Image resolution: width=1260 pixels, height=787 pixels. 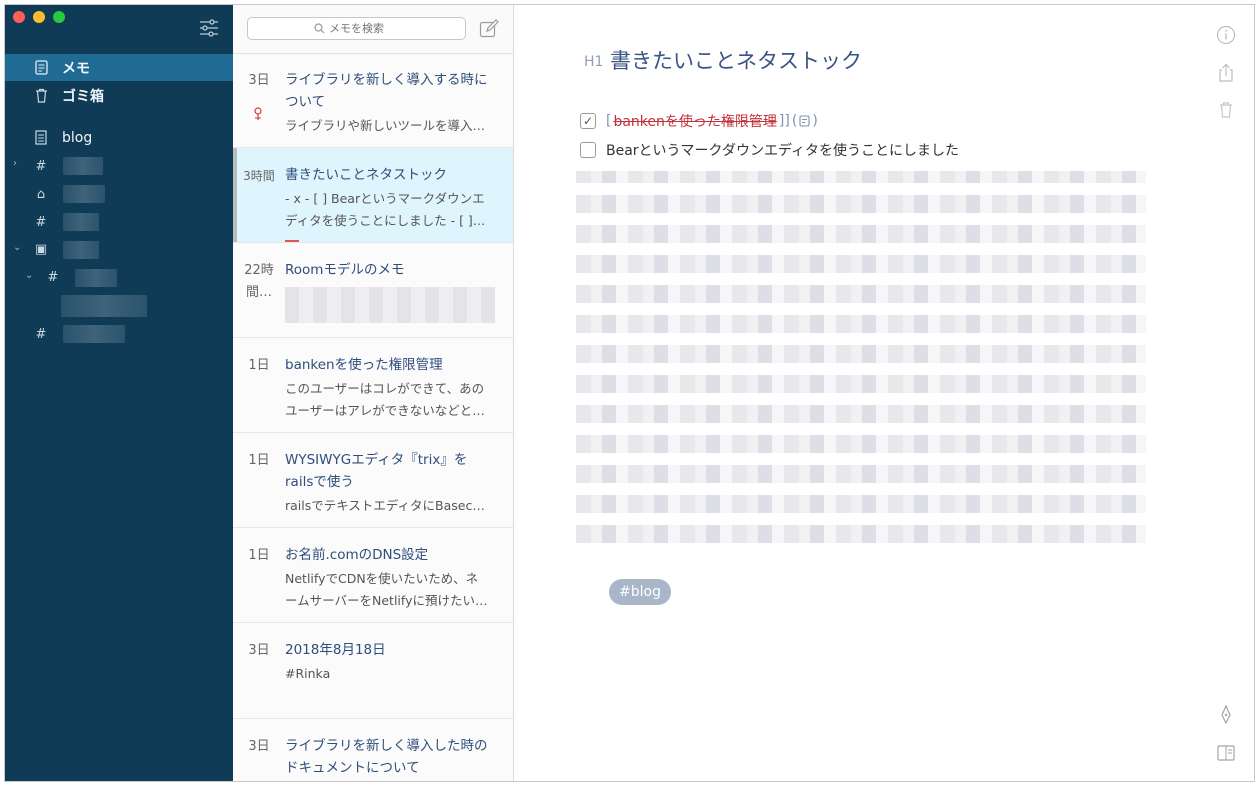 I want to click on hashtag-chip: #blog, so click(x=640, y=592).